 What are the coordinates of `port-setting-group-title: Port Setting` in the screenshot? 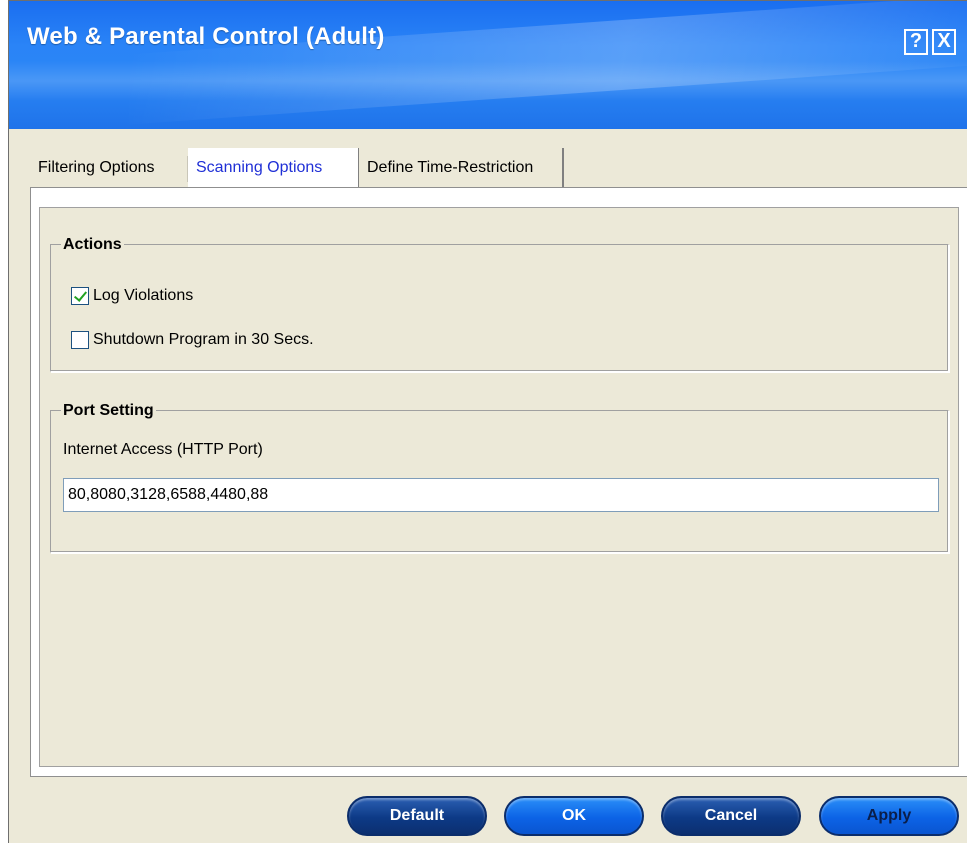 It's located at (108, 411).